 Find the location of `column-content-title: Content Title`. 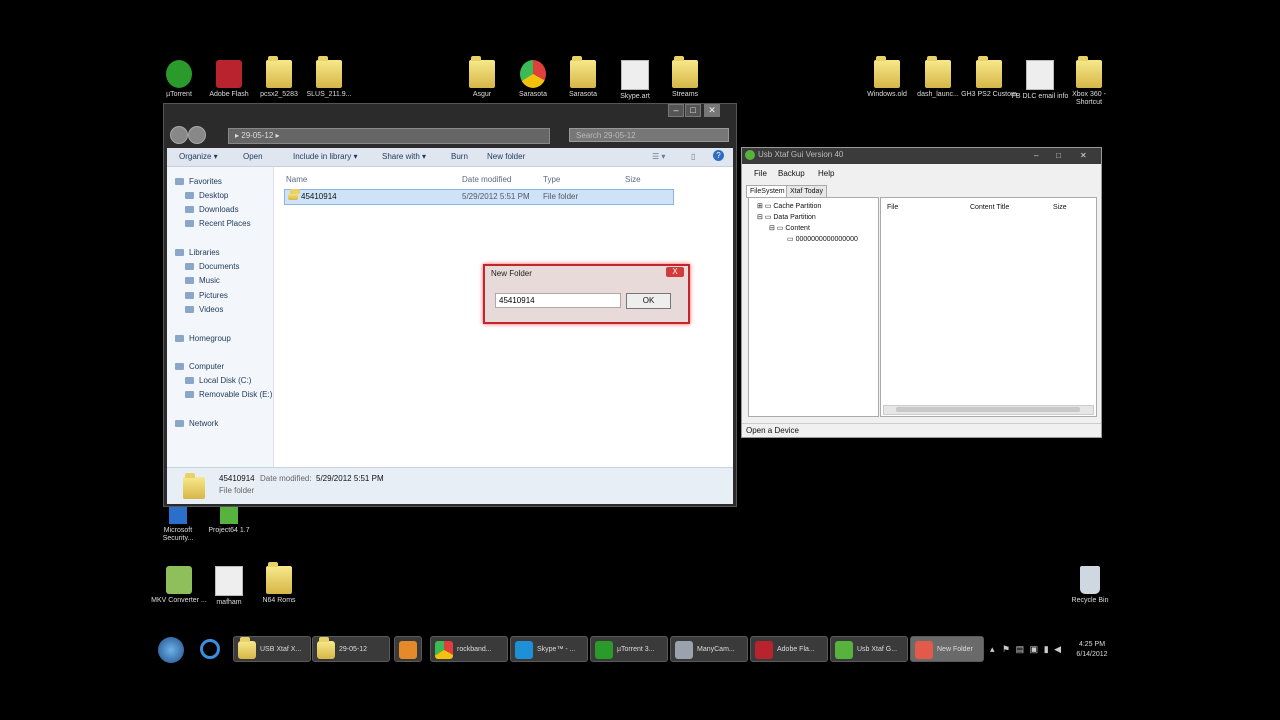

column-content-title: Content Title is located at coordinates (989, 207).